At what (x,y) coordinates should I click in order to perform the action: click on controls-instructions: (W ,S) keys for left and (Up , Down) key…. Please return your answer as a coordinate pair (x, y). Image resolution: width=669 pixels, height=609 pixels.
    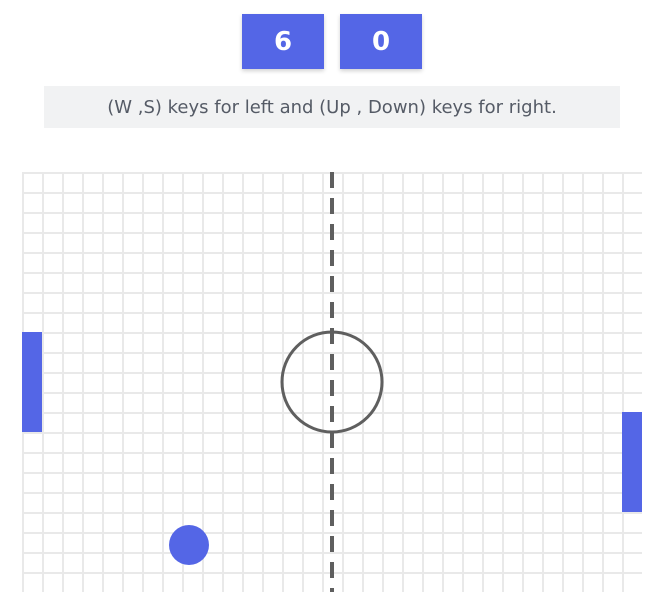
    Looking at the image, I should click on (332, 107).